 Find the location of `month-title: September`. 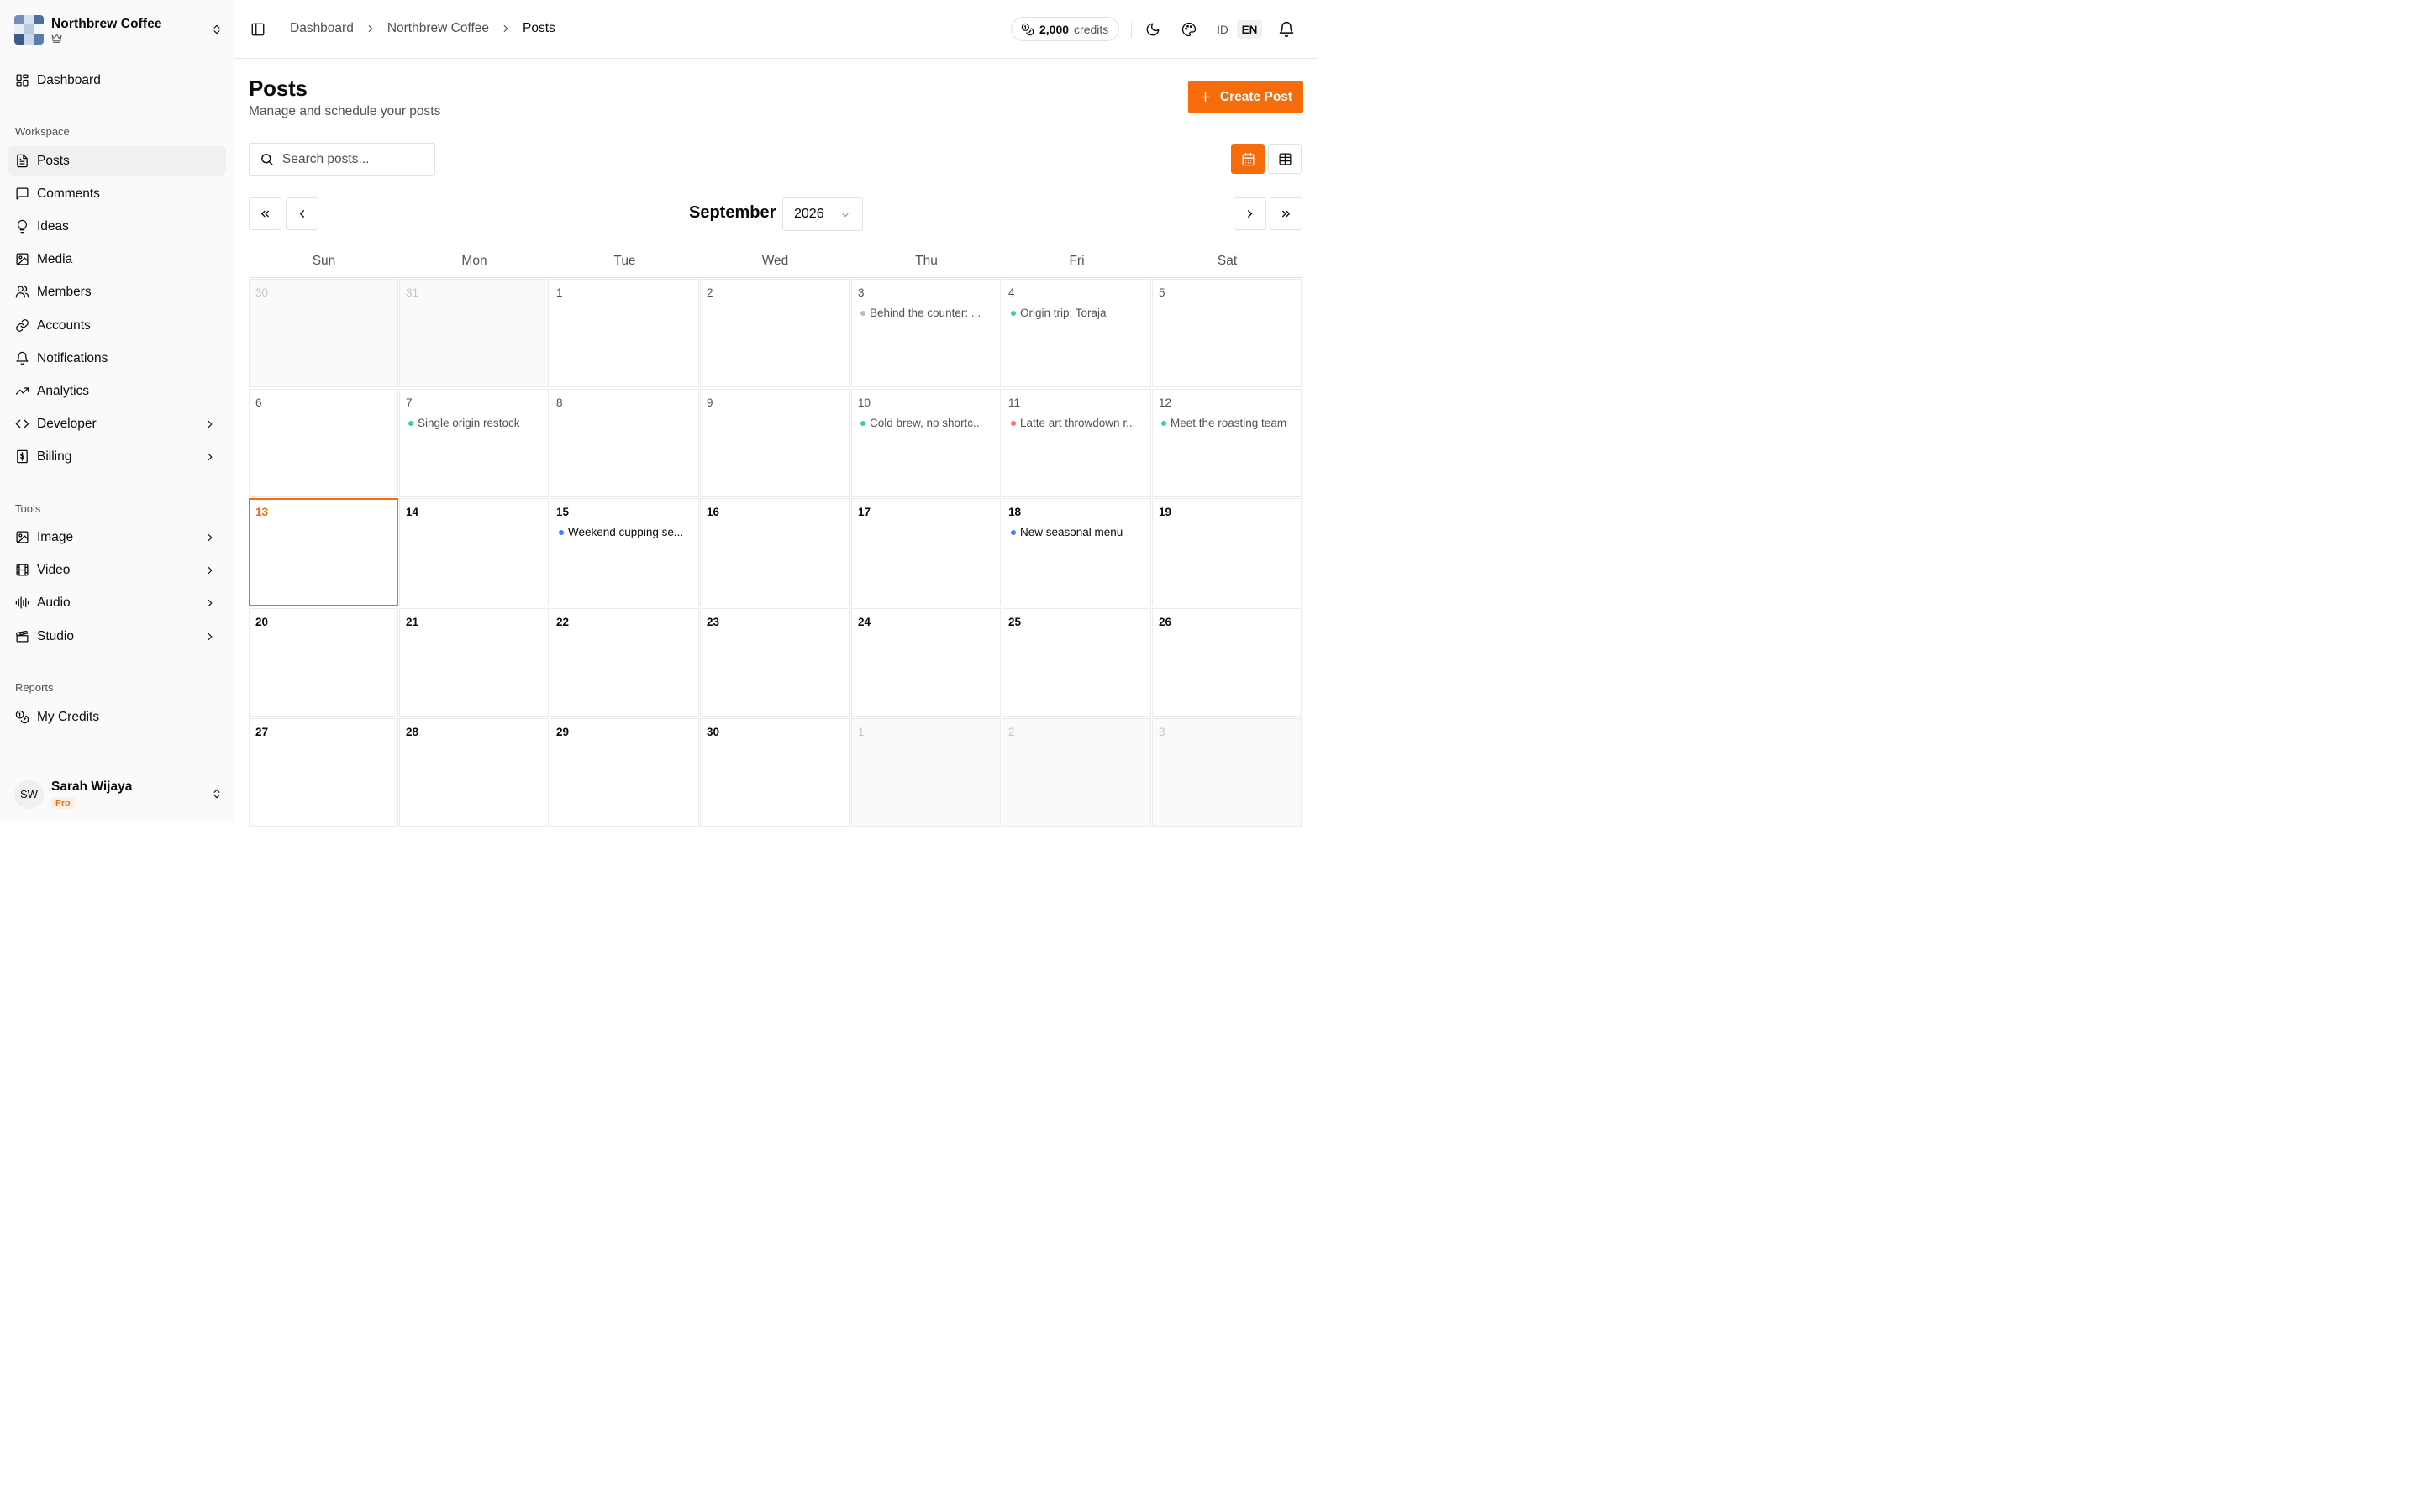

month-title: September is located at coordinates (733, 212).